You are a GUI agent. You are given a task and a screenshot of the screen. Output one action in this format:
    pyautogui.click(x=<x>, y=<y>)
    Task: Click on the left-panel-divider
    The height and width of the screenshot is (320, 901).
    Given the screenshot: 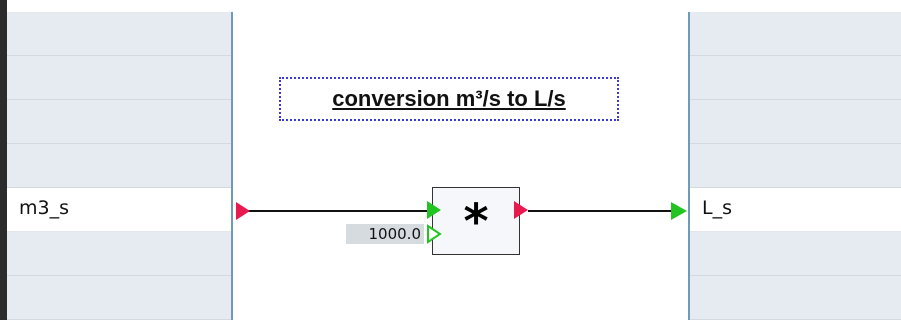 What is the action you would take?
    pyautogui.click(x=232, y=166)
    